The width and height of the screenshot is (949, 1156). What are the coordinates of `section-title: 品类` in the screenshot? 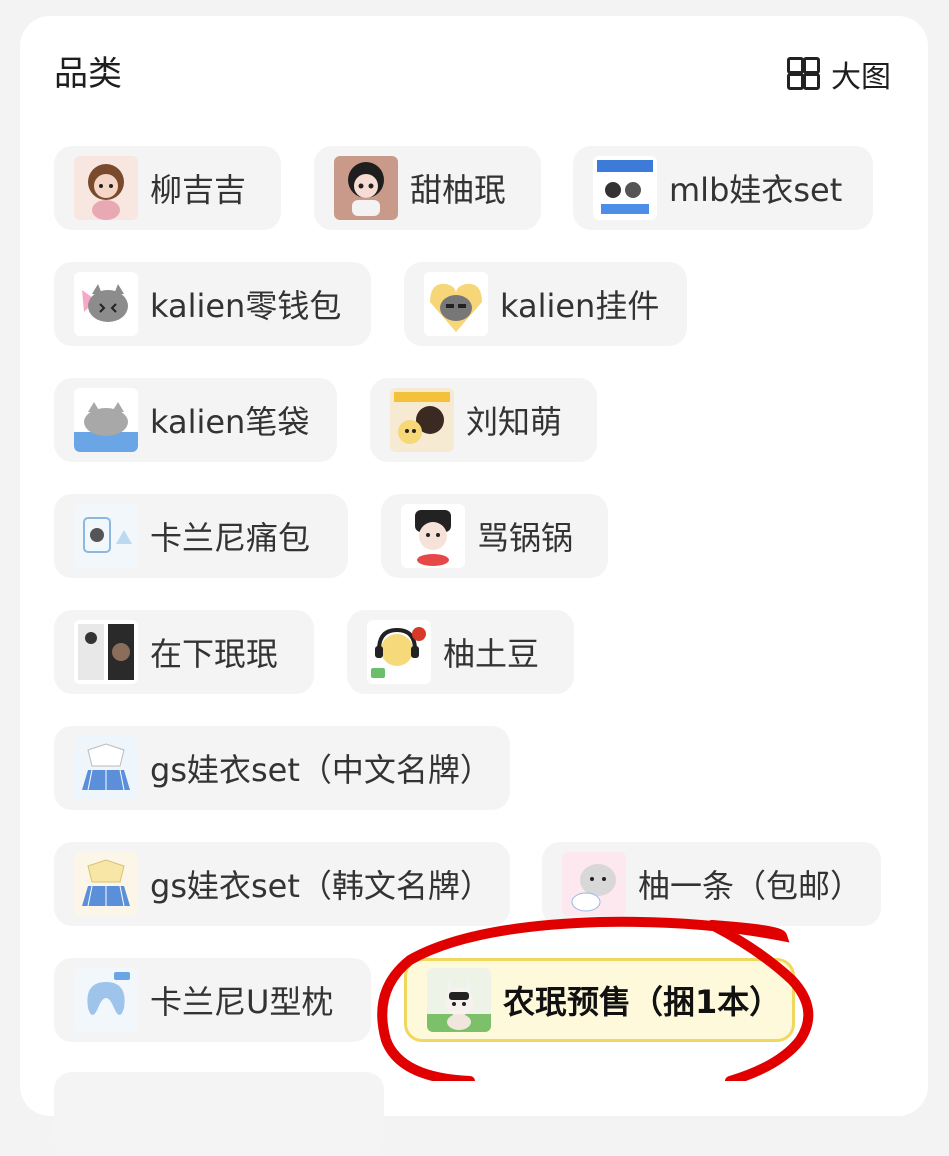 It's located at (88, 74).